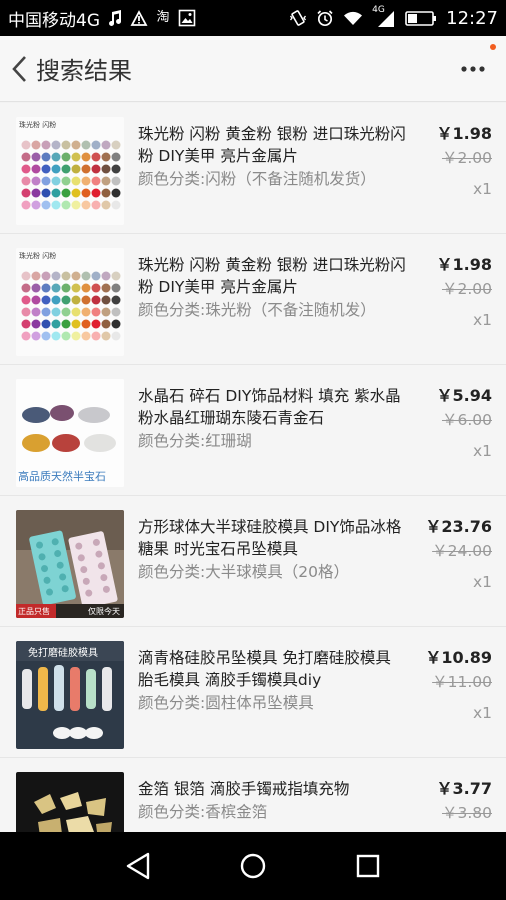 This screenshot has height=900, width=506. Describe the element at coordinates (62, 476) in the screenshot. I see `thumbnail-caption: 高品质天然半宝石` at that location.